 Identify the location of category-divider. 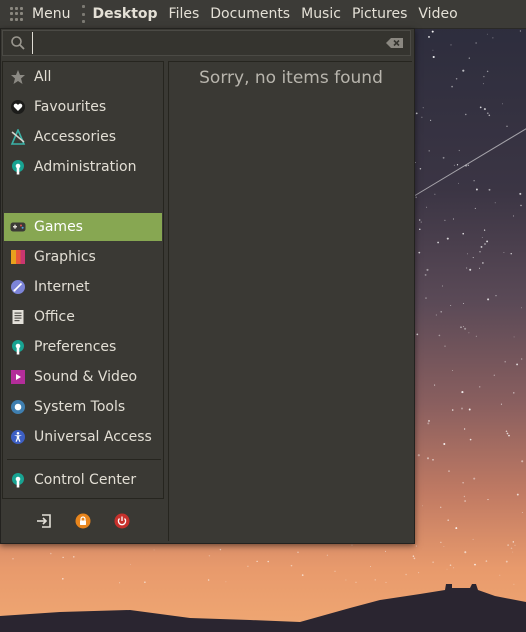
(84, 459).